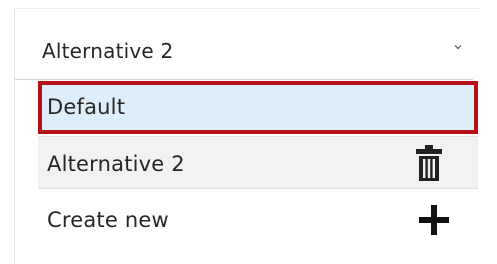 This screenshot has width=497, height=264. Describe the element at coordinates (116, 164) in the screenshot. I see `option-label: Alternative 2` at that location.